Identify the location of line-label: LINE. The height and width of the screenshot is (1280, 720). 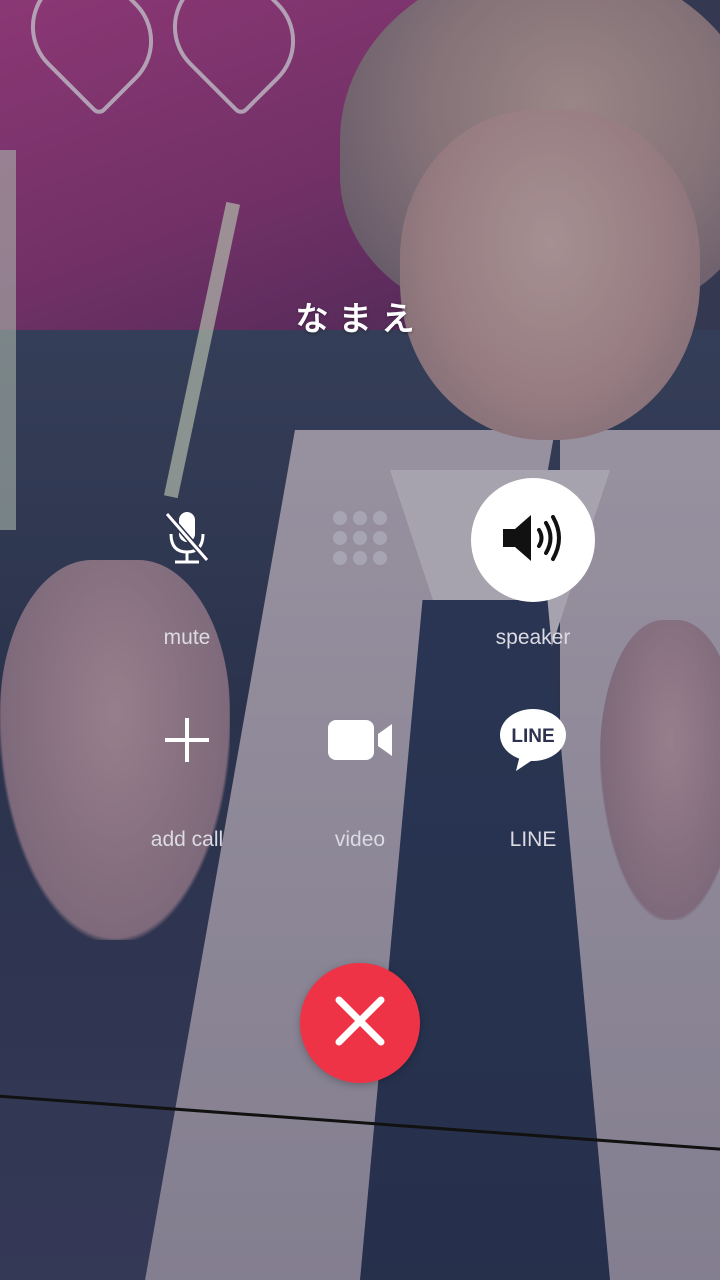
(533, 839).